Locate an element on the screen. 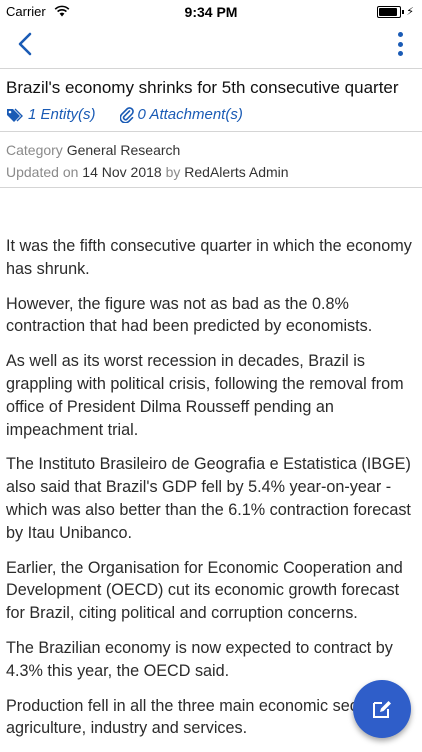 This screenshot has width=422, height=752. status-bar: Carrier 9:34 PM ⚡ is located at coordinates (211, 11).